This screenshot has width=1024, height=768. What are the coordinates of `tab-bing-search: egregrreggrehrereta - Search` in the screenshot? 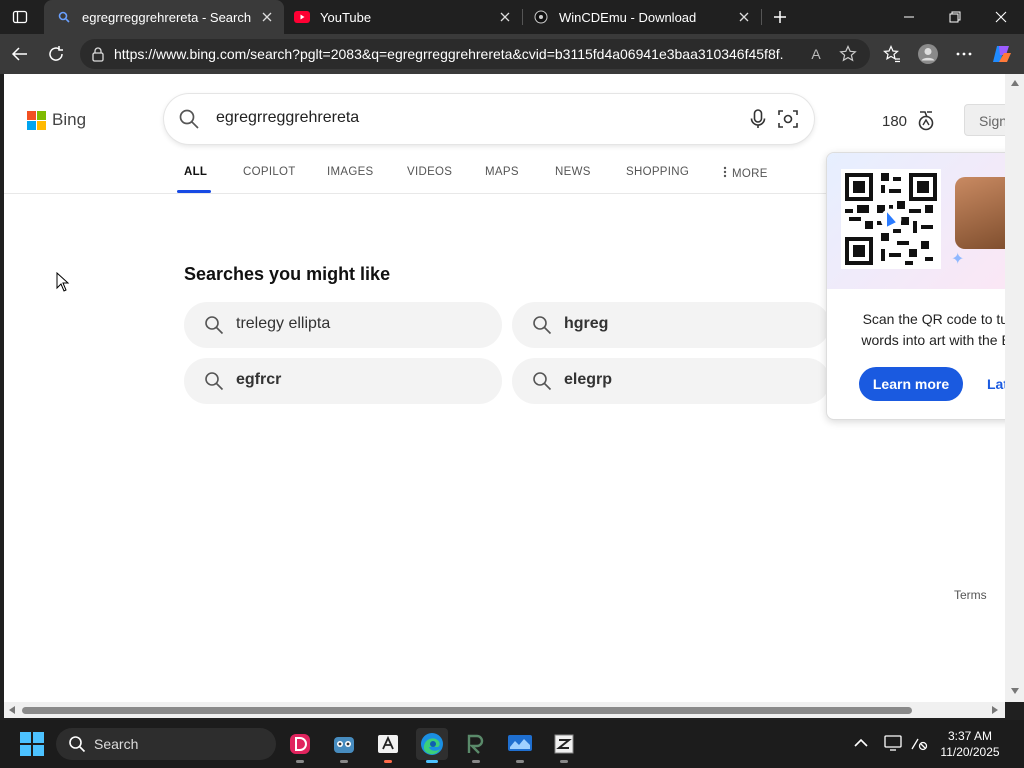 It's located at (164, 17).